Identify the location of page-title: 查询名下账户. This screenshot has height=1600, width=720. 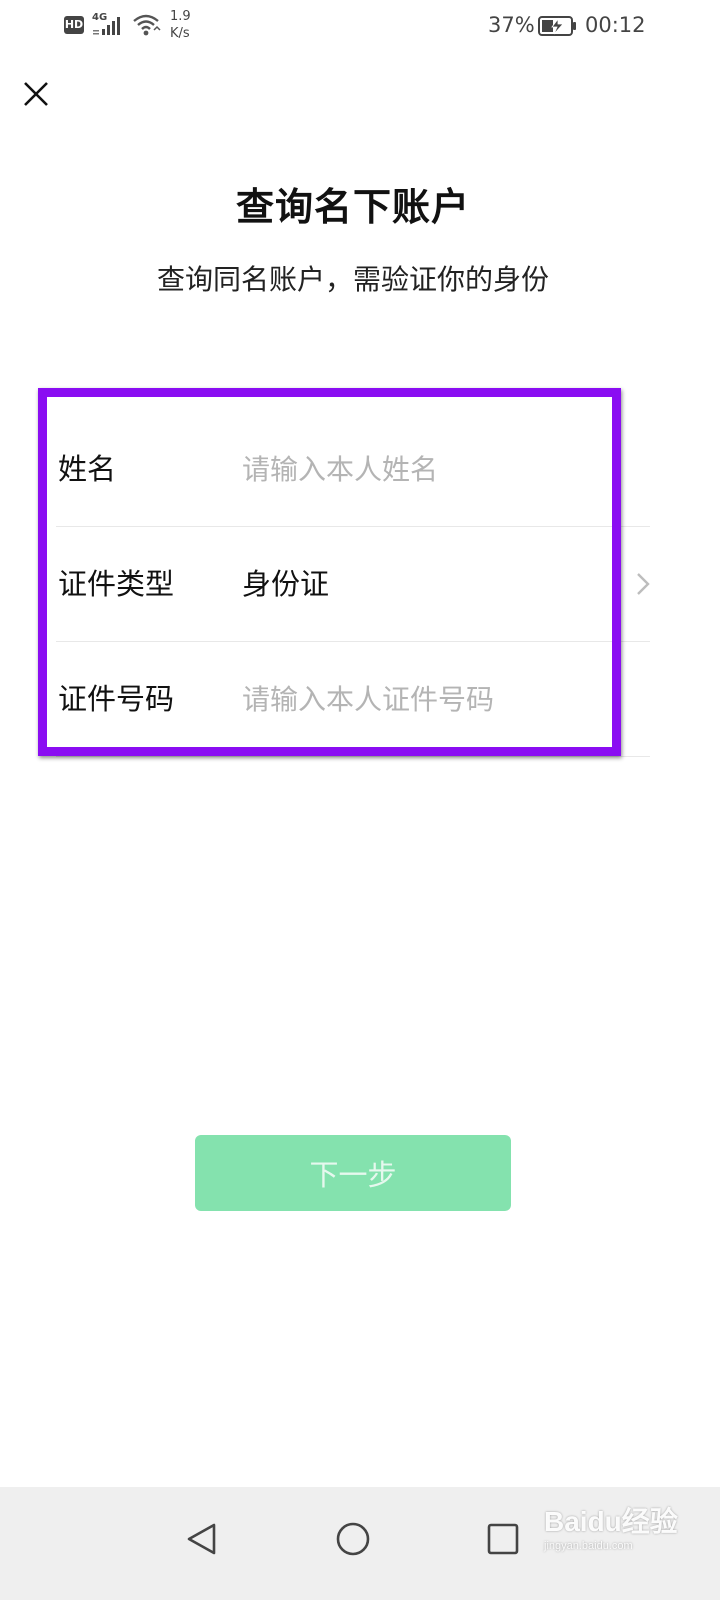
(352, 207).